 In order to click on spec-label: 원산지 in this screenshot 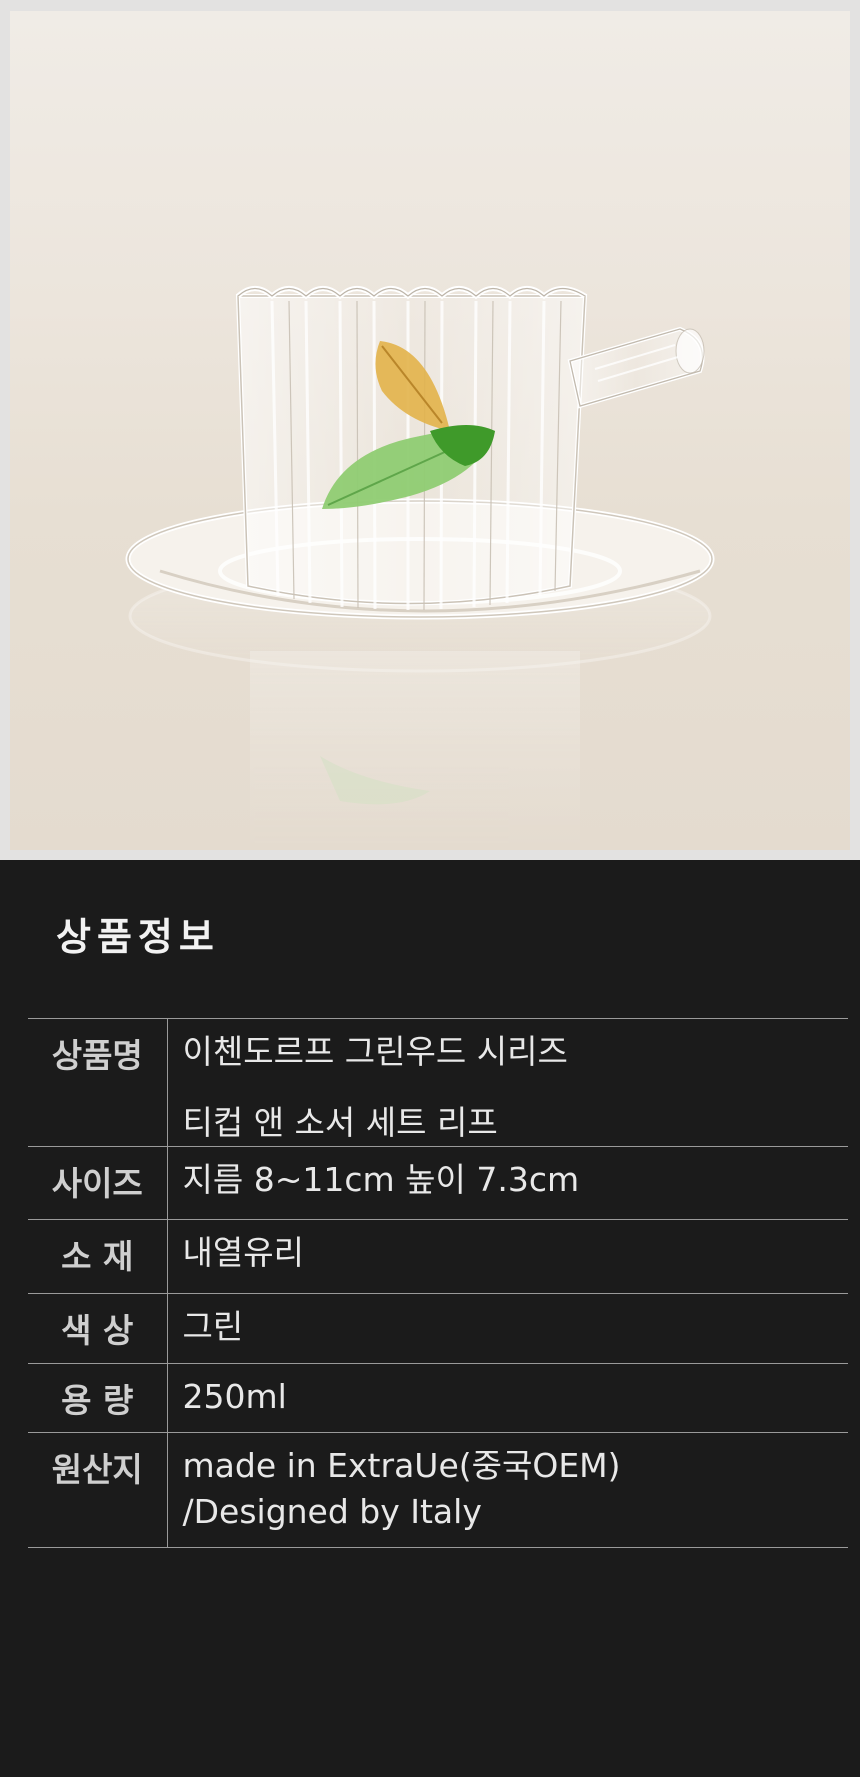, I will do `click(98, 1490)`.